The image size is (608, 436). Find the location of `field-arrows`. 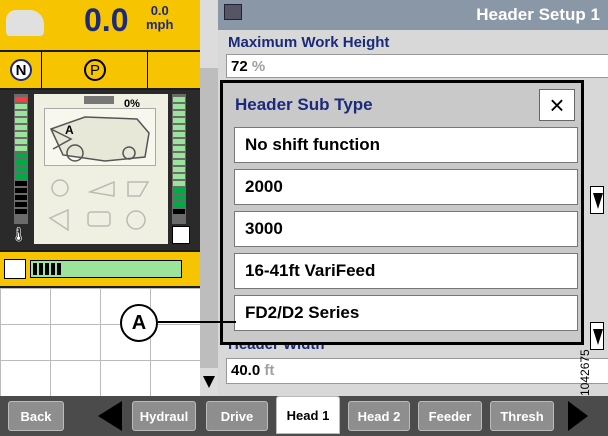

field-arrows is located at coordinates (598, 235).